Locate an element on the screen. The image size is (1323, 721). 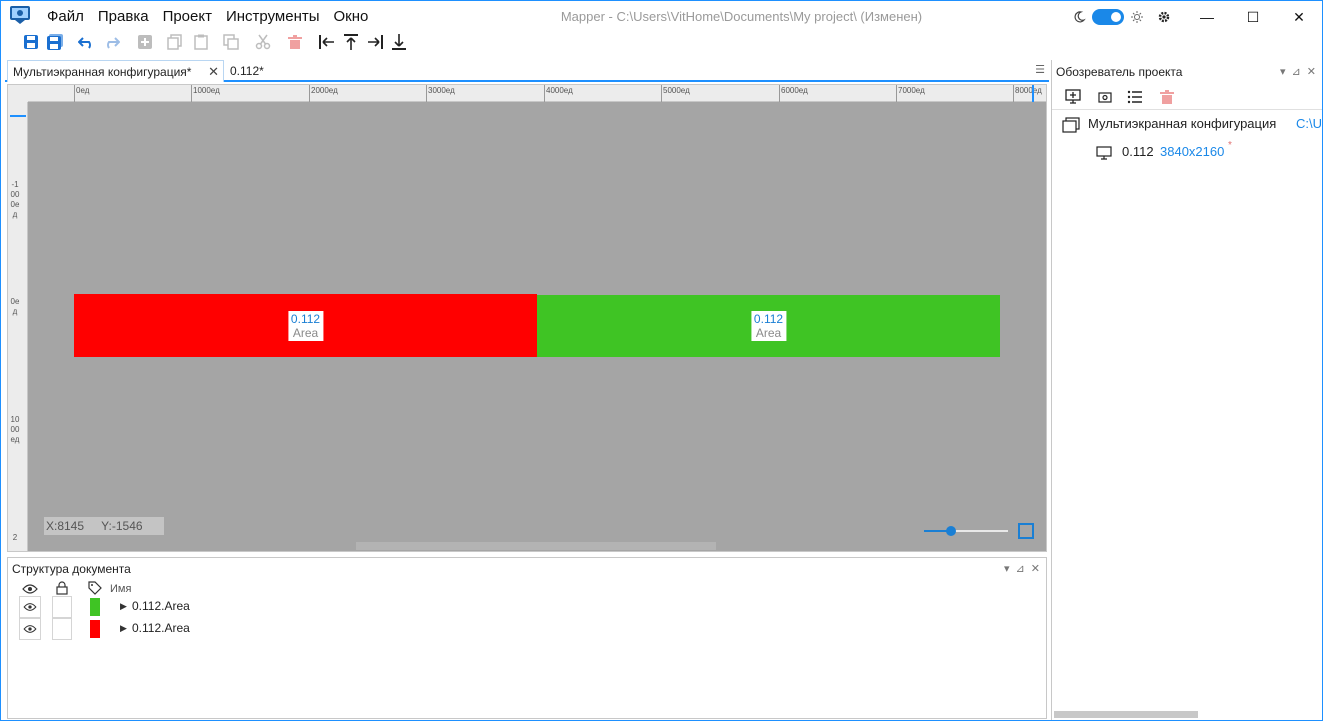
menu-project: Проект is located at coordinates (187, 17).